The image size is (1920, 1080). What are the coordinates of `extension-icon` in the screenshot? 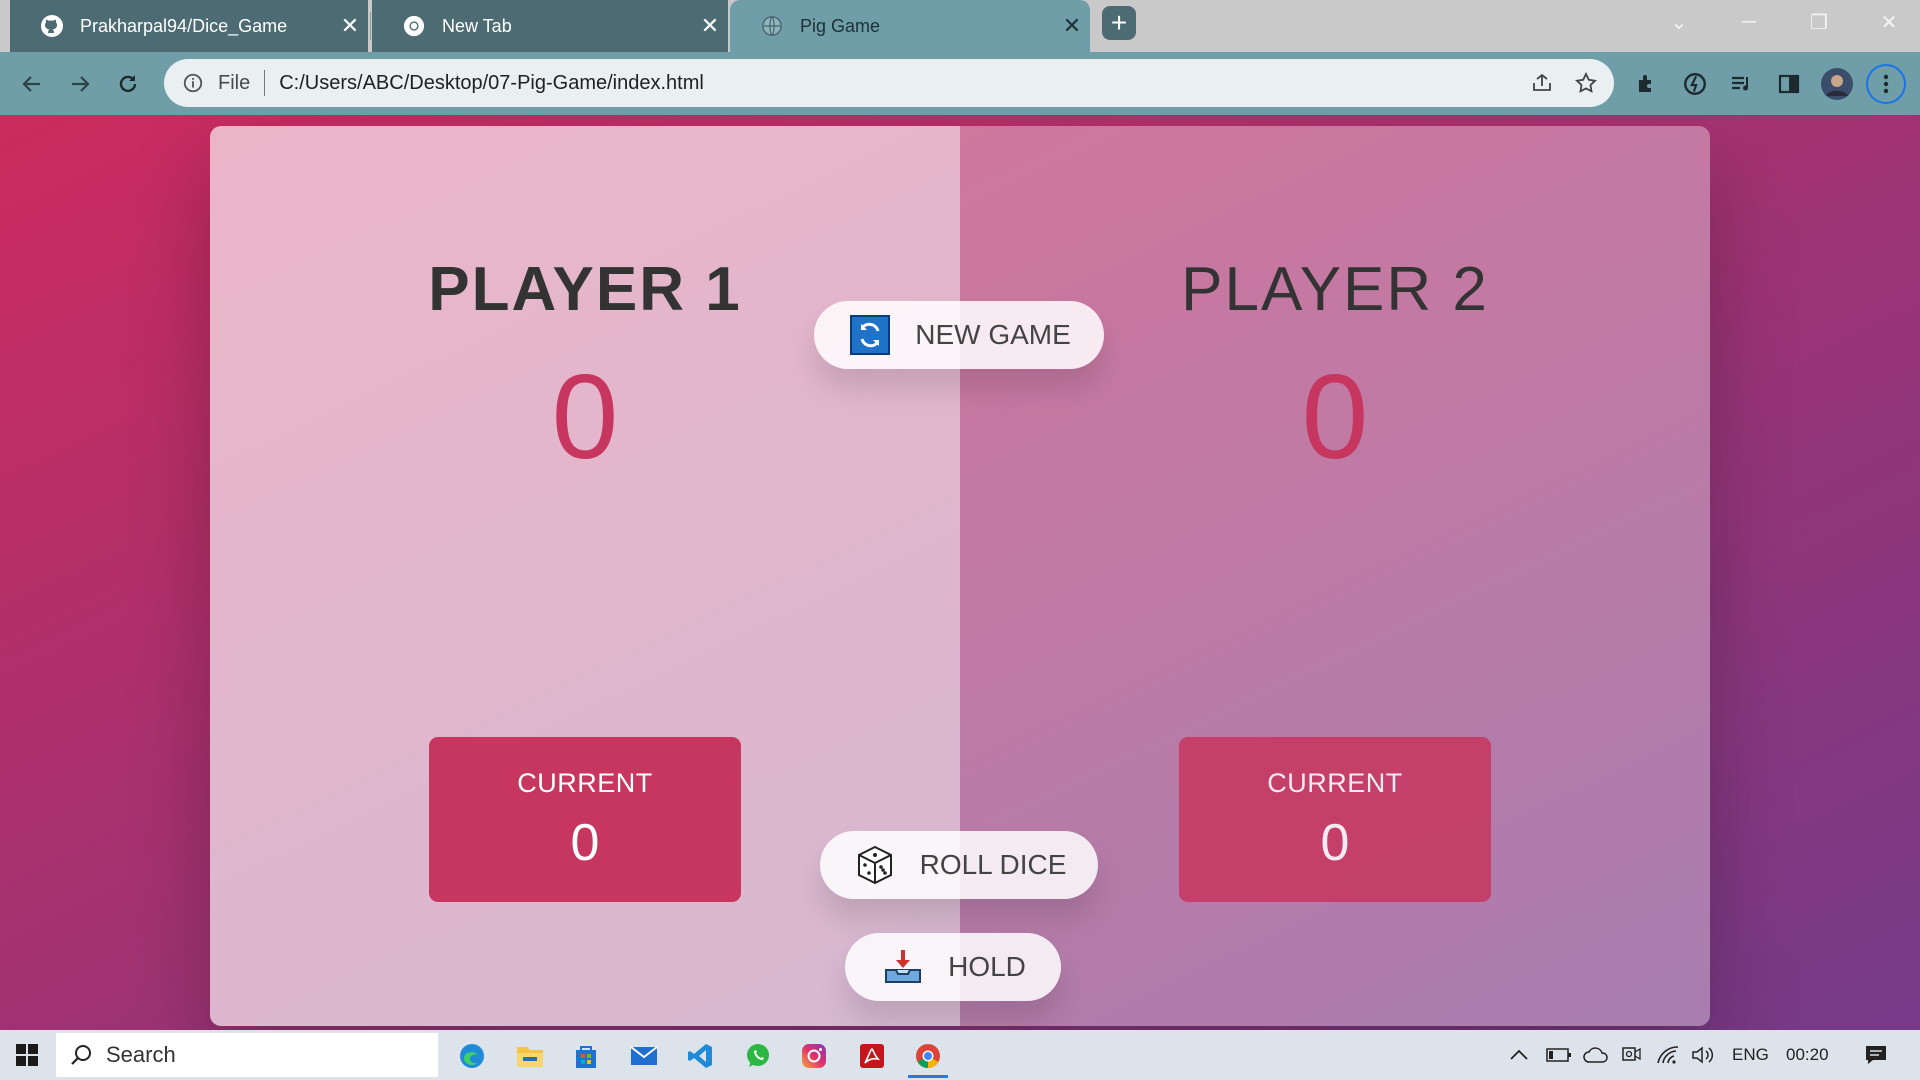 It's located at (1695, 84).